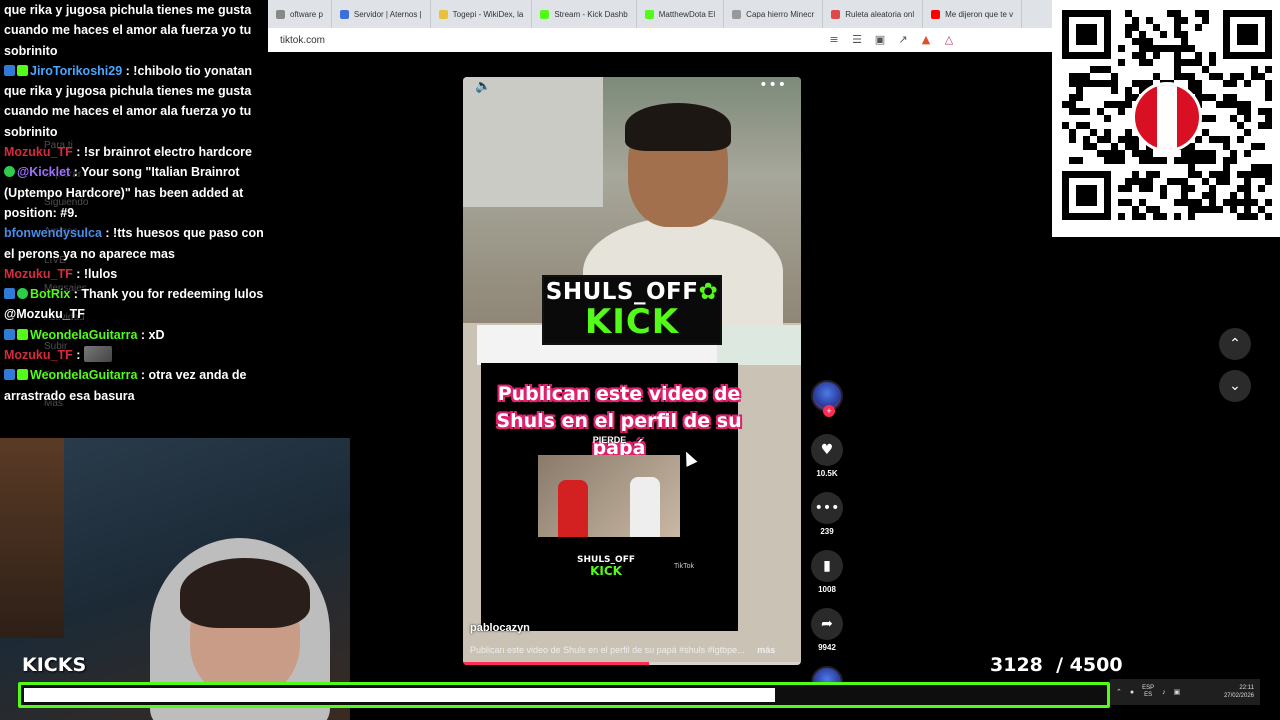 The height and width of the screenshot is (720, 1280). What do you see at coordinates (175, 579) in the screenshot?
I see `streamer-webcam` at bounding box center [175, 579].